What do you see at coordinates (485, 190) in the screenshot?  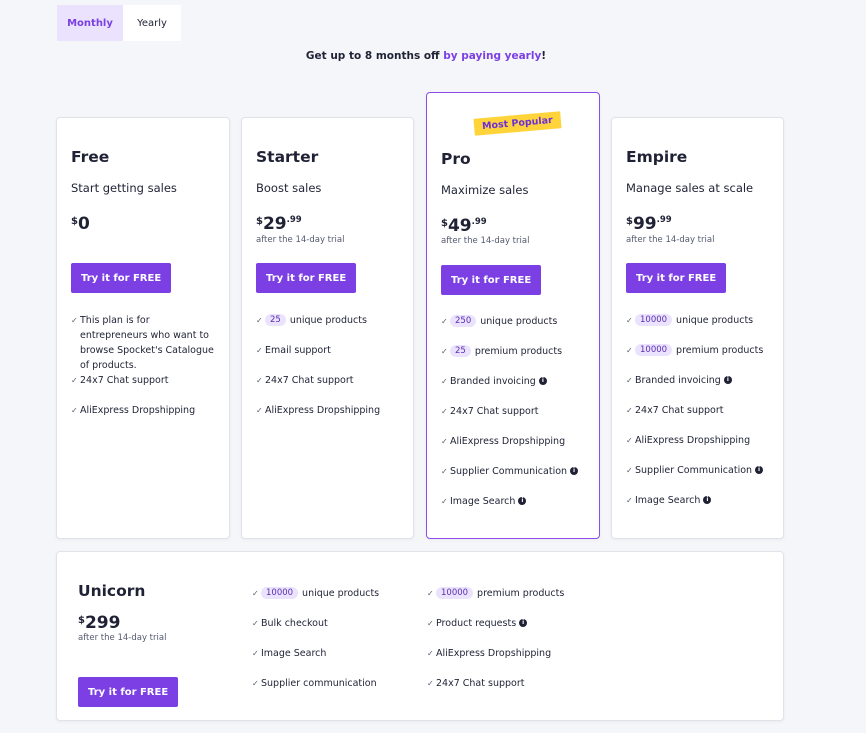 I see `plan-tagline: Maximize sales` at bounding box center [485, 190].